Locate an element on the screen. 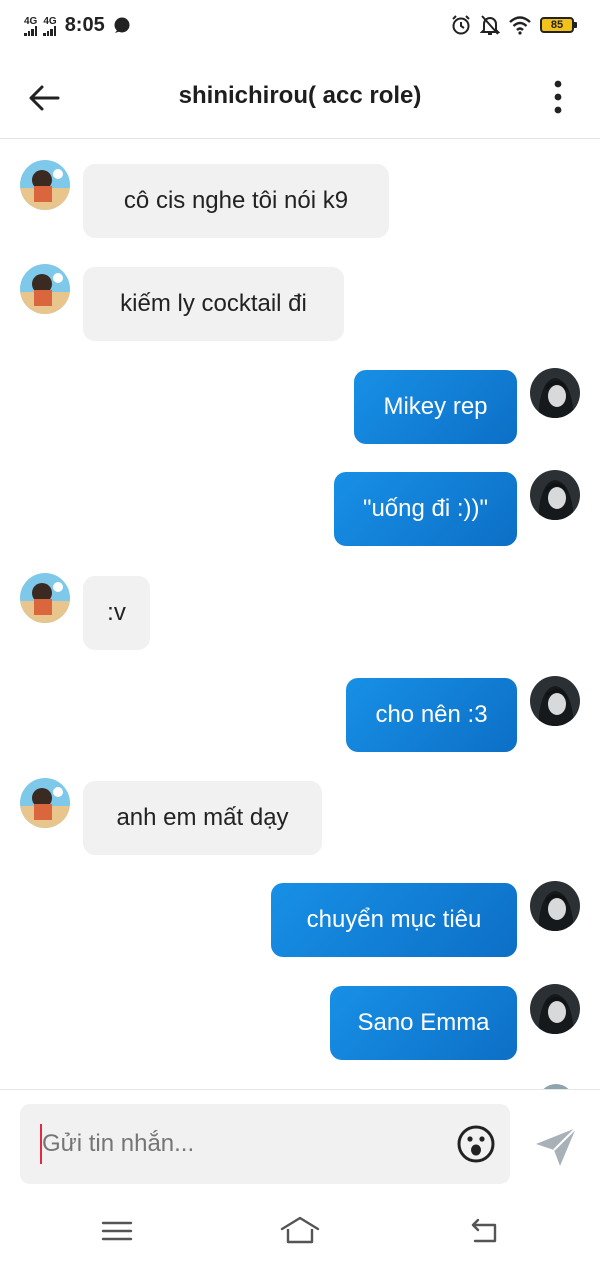 This screenshot has width=600, height=1267. message-bubble-outgoing: "uống đi :))" is located at coordinates (425, 509).